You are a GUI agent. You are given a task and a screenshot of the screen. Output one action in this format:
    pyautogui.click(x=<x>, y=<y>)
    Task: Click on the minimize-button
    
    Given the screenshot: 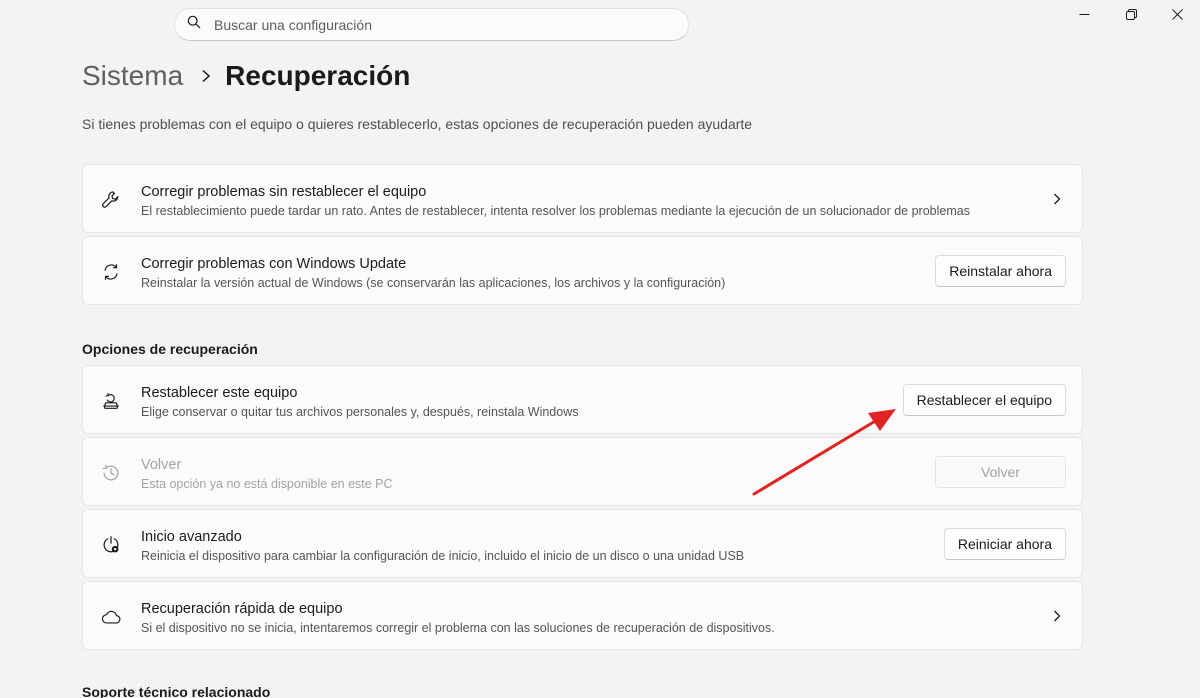 What is the action you would take?
    pyautogui.click(x=1084, y=16)
    